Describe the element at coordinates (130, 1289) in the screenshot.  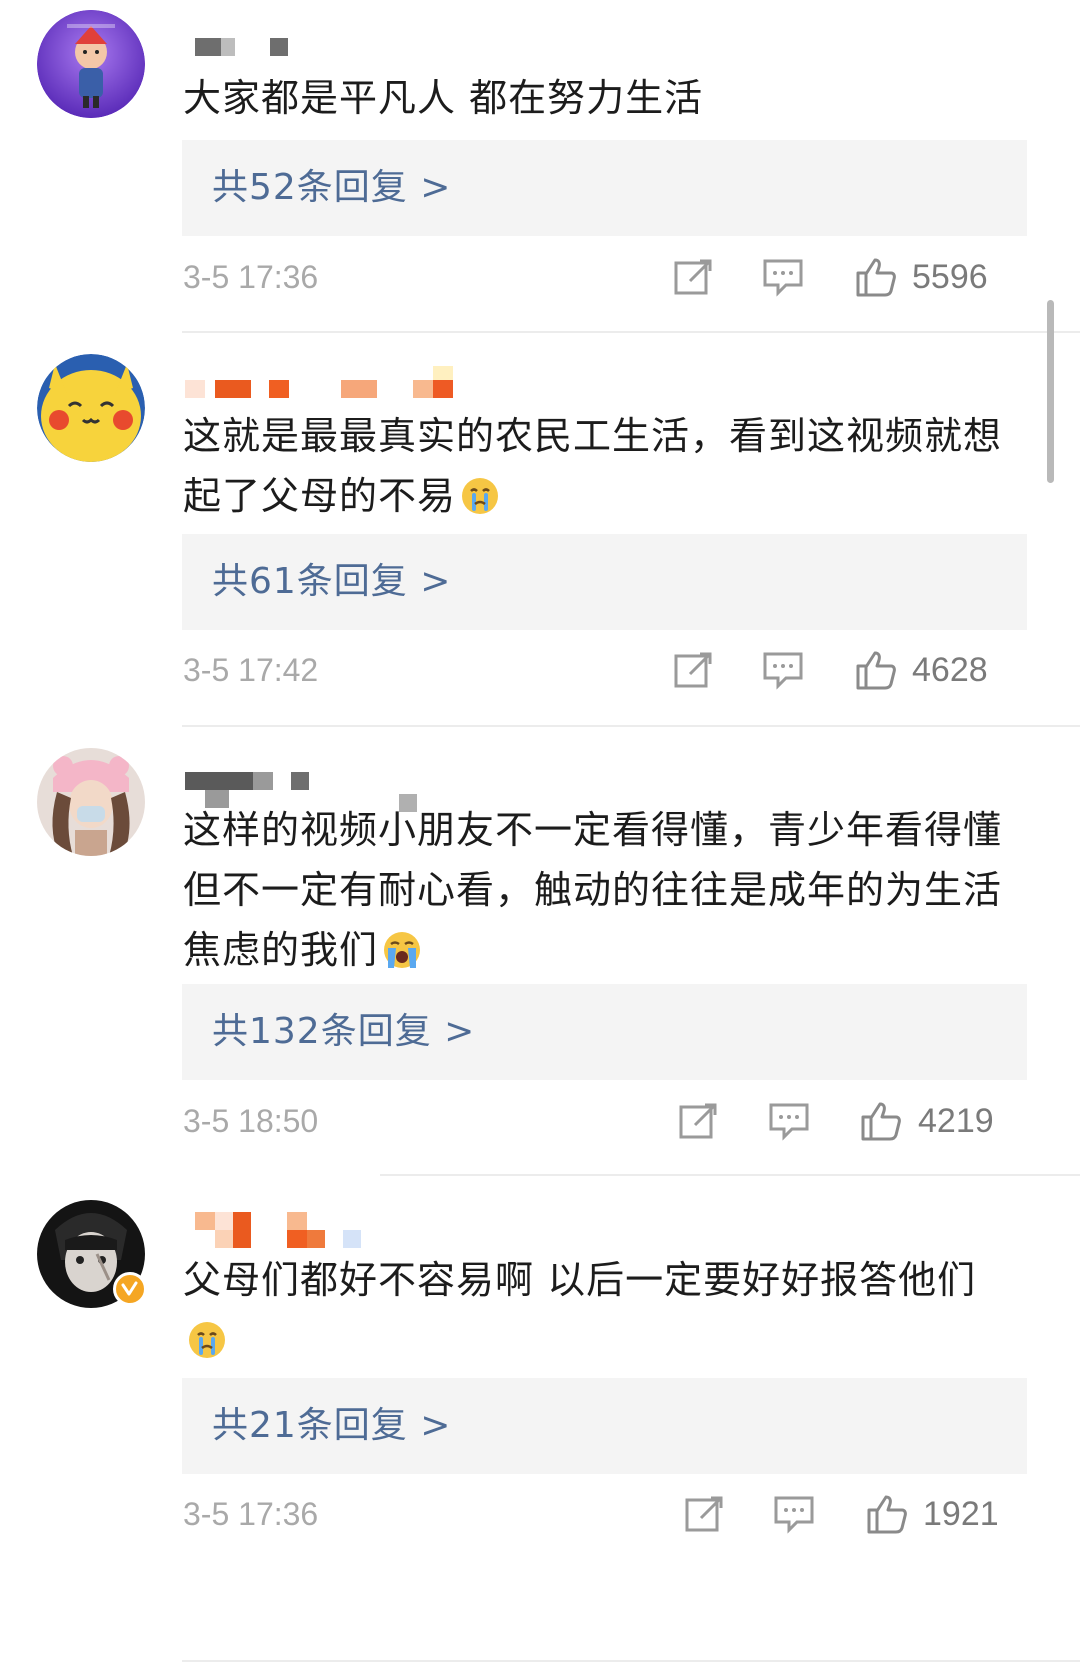
I see `verified-badge-icon` at that location.